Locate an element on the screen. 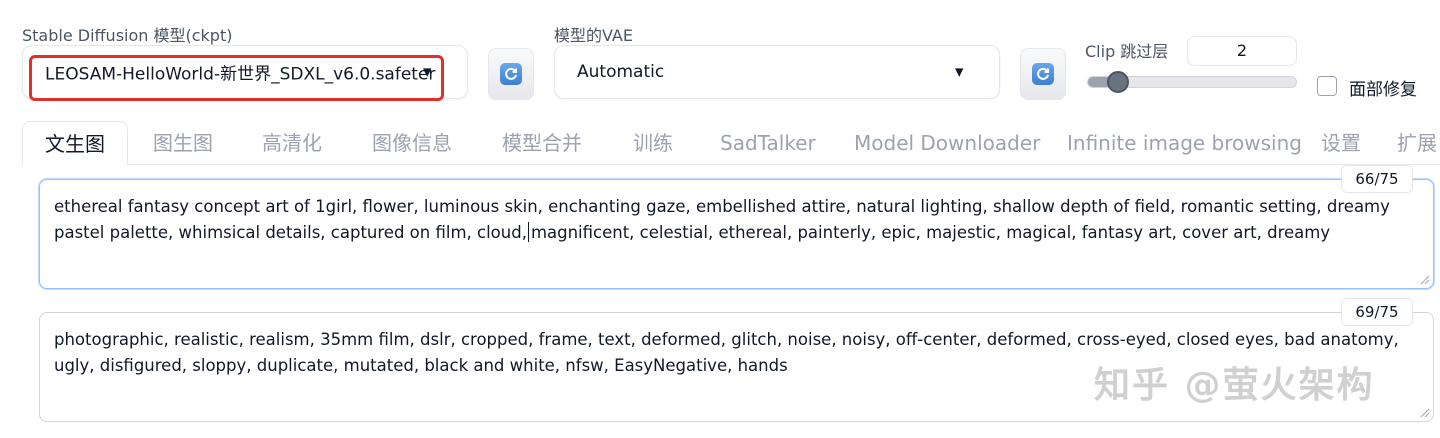 This screenshot has width=1440, height=438. tab-train: 训练 is located at coordinates (653, 143).